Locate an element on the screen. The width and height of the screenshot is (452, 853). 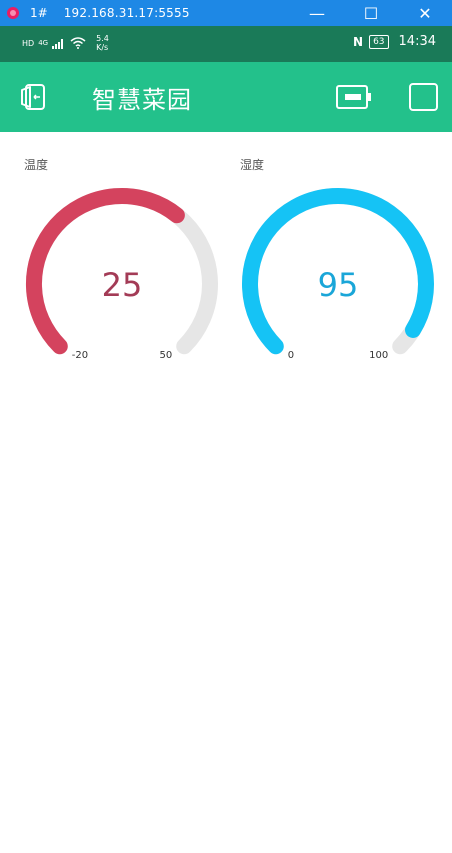
battery-level: 63 is located at coordinates (379, 41).